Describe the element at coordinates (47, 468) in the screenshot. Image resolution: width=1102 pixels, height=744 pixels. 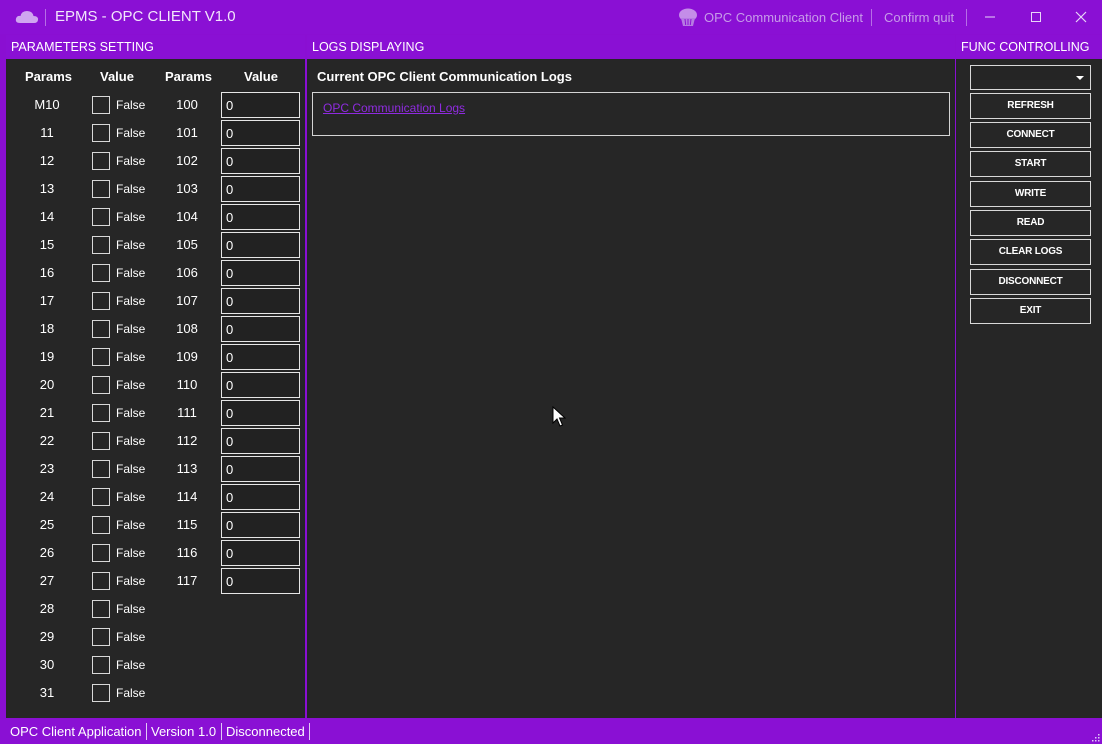
I see `bool-param-name: 23` at that location.